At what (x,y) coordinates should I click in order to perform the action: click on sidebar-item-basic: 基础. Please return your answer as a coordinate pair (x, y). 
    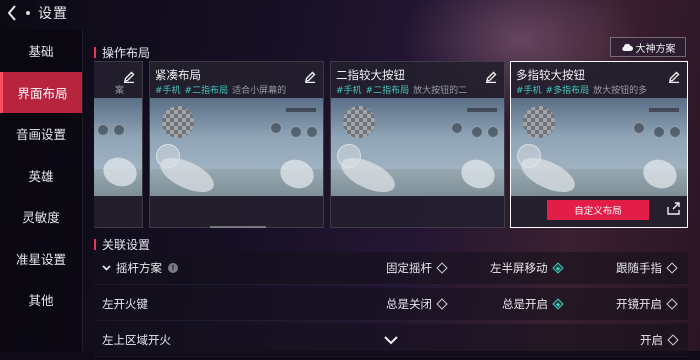
    Looking at the image, I should click on (41, 51).